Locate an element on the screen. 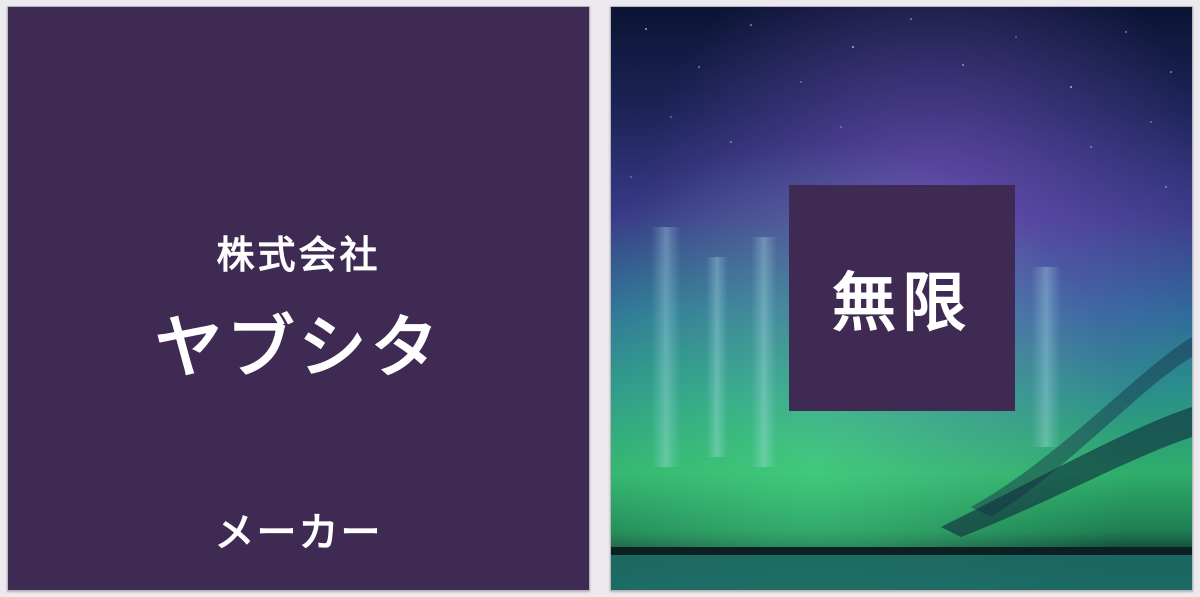 The height and width of the screenshot is (597, 1200). brand-name: 無限 is located at coordinates (902, 304).